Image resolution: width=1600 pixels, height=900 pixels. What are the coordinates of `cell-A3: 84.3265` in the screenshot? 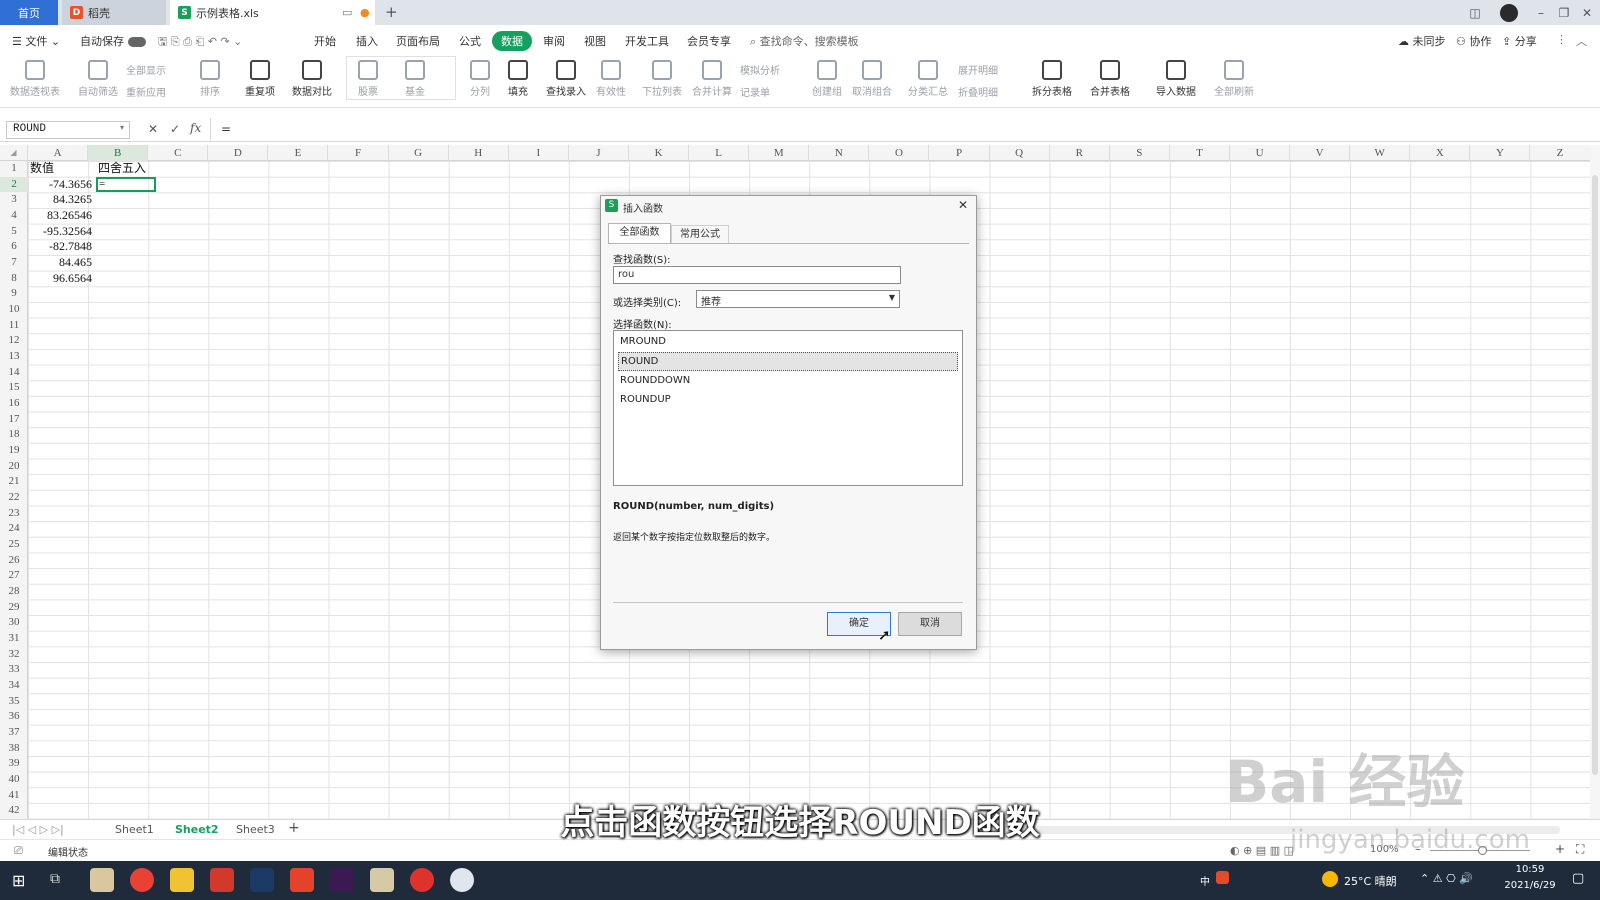 It's located at (61, 200).